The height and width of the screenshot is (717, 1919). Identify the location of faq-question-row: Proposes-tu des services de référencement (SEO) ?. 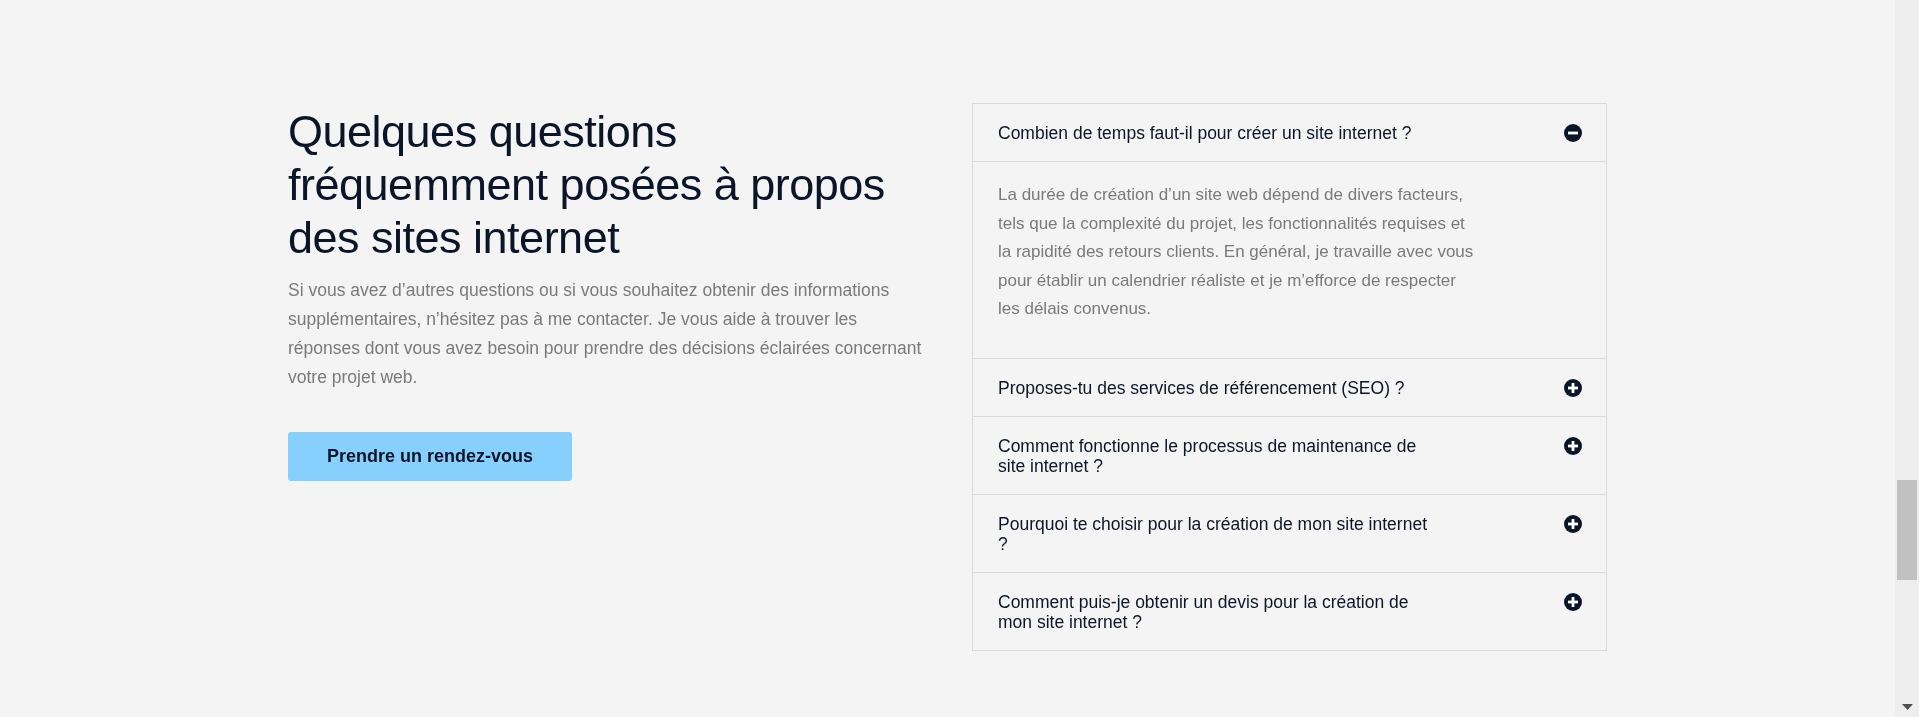
(1289, 386).